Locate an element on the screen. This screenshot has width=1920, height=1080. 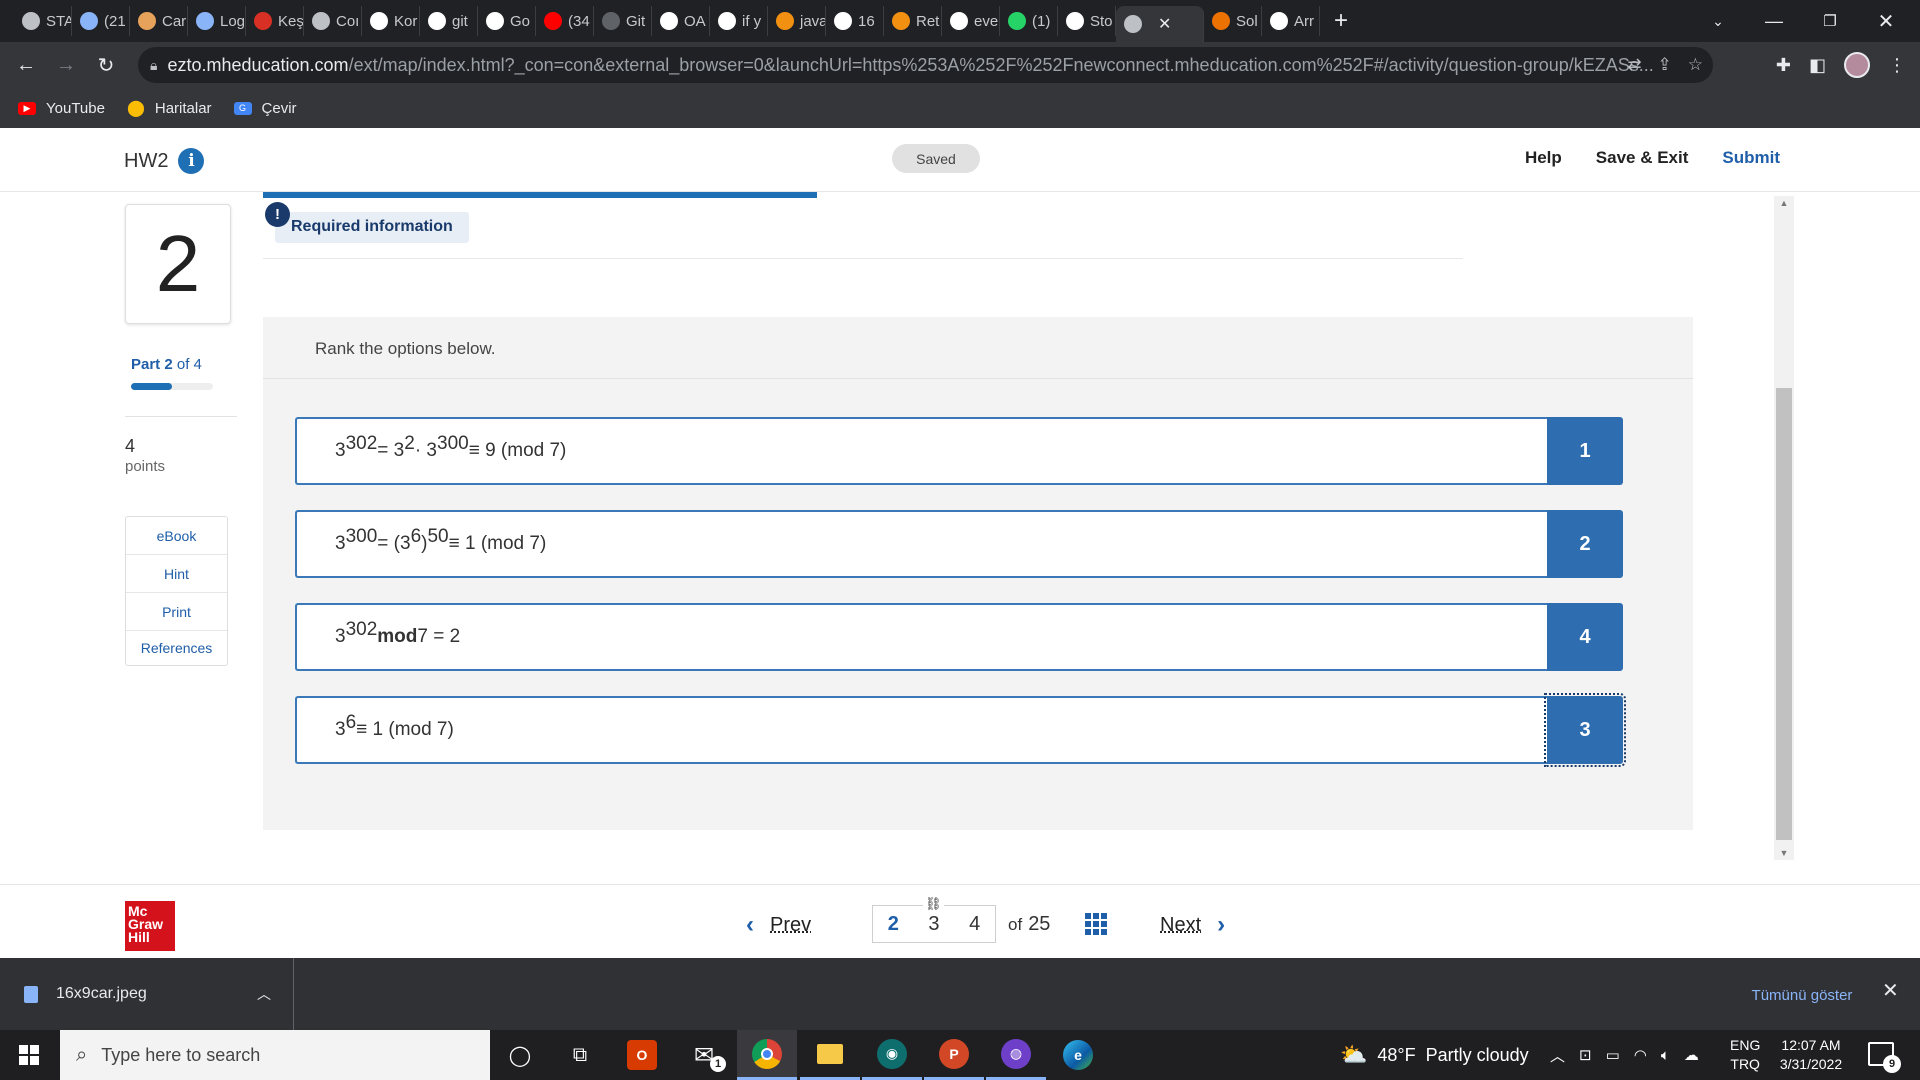
volume-icon: 🔈︎ is located at coordinates (1665, 1055).